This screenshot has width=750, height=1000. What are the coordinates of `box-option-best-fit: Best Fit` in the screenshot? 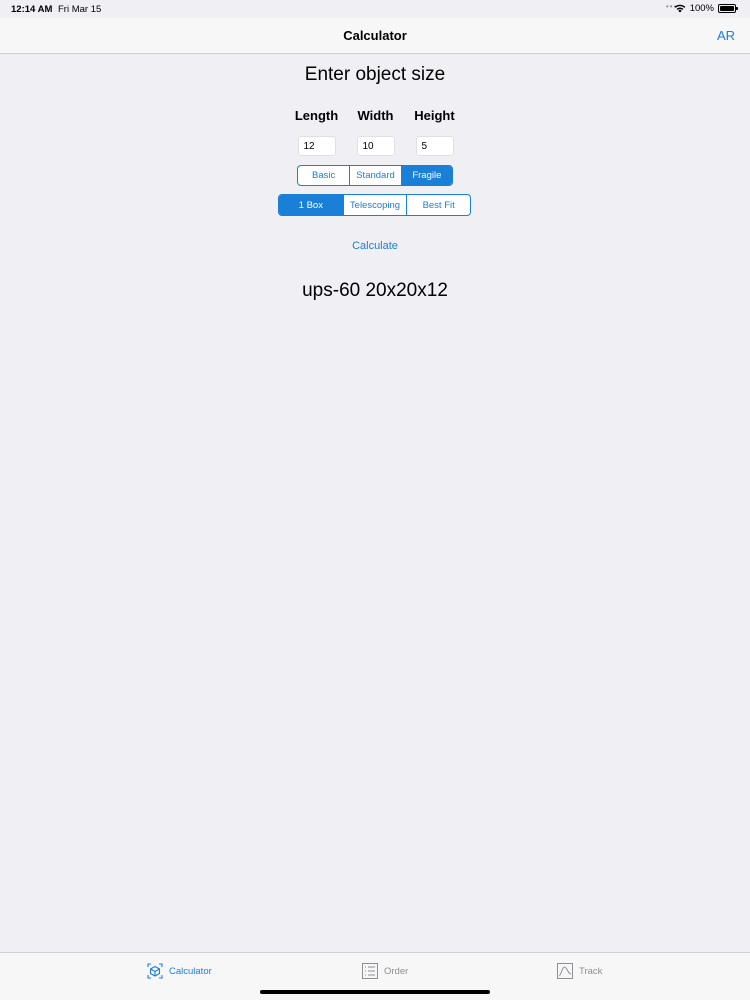 It's located at (438, 205).